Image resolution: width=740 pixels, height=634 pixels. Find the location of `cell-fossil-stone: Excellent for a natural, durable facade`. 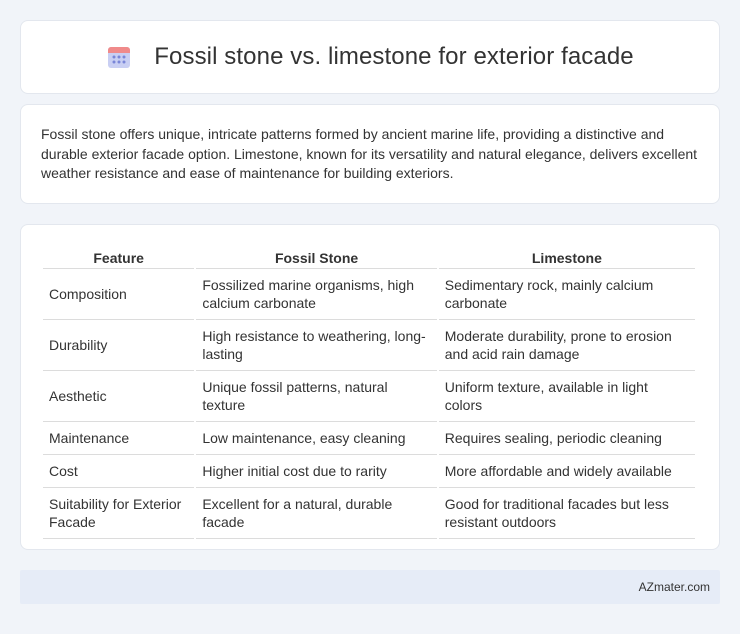

cell-fossil-stone: Excellent for a natural, durable facade is located at coordinates (316, 513).